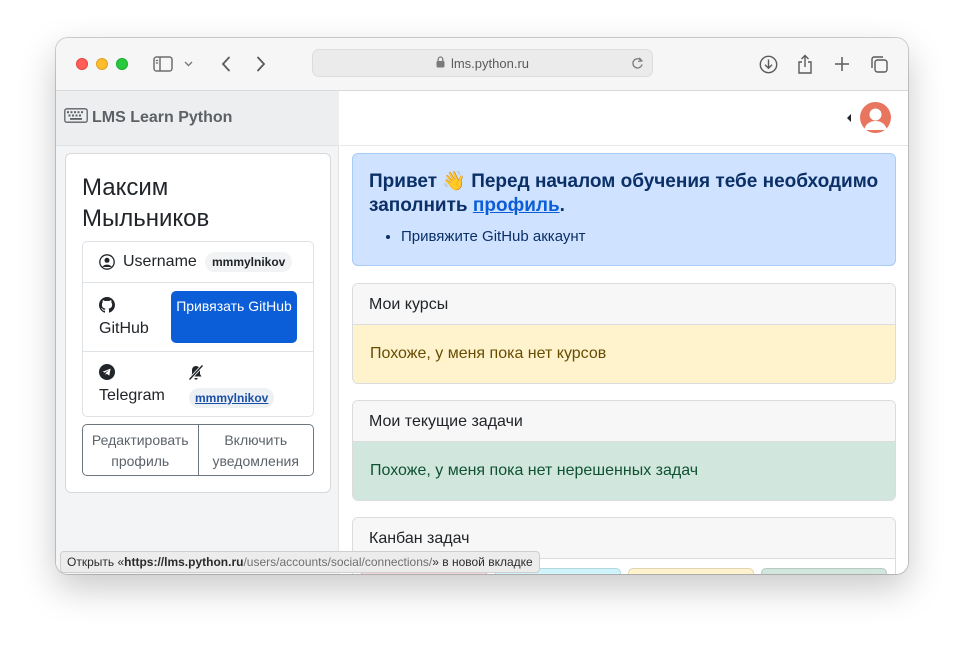  Describe the element at coordinates (102, 64) in the screenshot. I see `minimize-window-button` at that location.